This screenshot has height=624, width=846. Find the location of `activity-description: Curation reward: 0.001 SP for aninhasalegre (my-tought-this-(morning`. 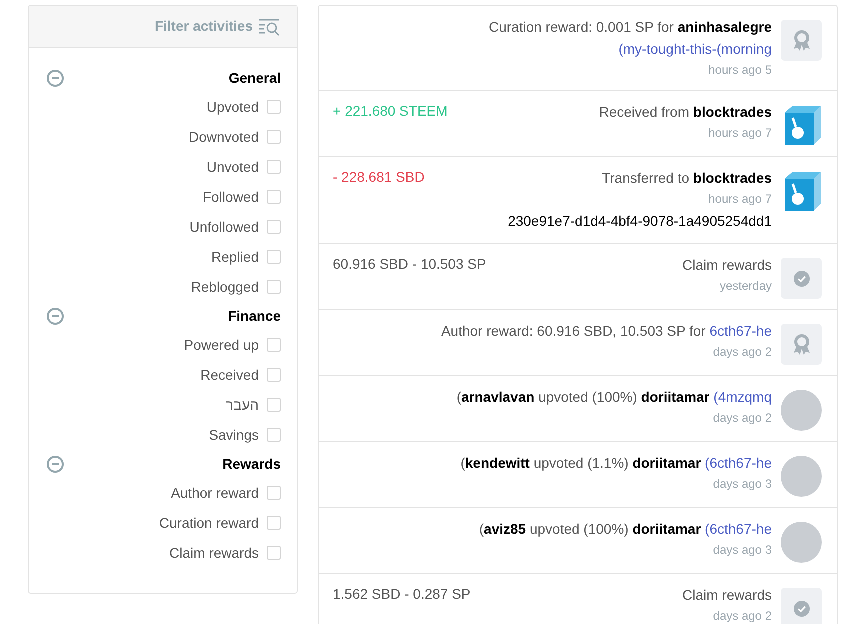

activity-description: Curation reward: 0.001 SP for aninhasalegre (my-tought-this-(morning is located at coordinates (630, 38).